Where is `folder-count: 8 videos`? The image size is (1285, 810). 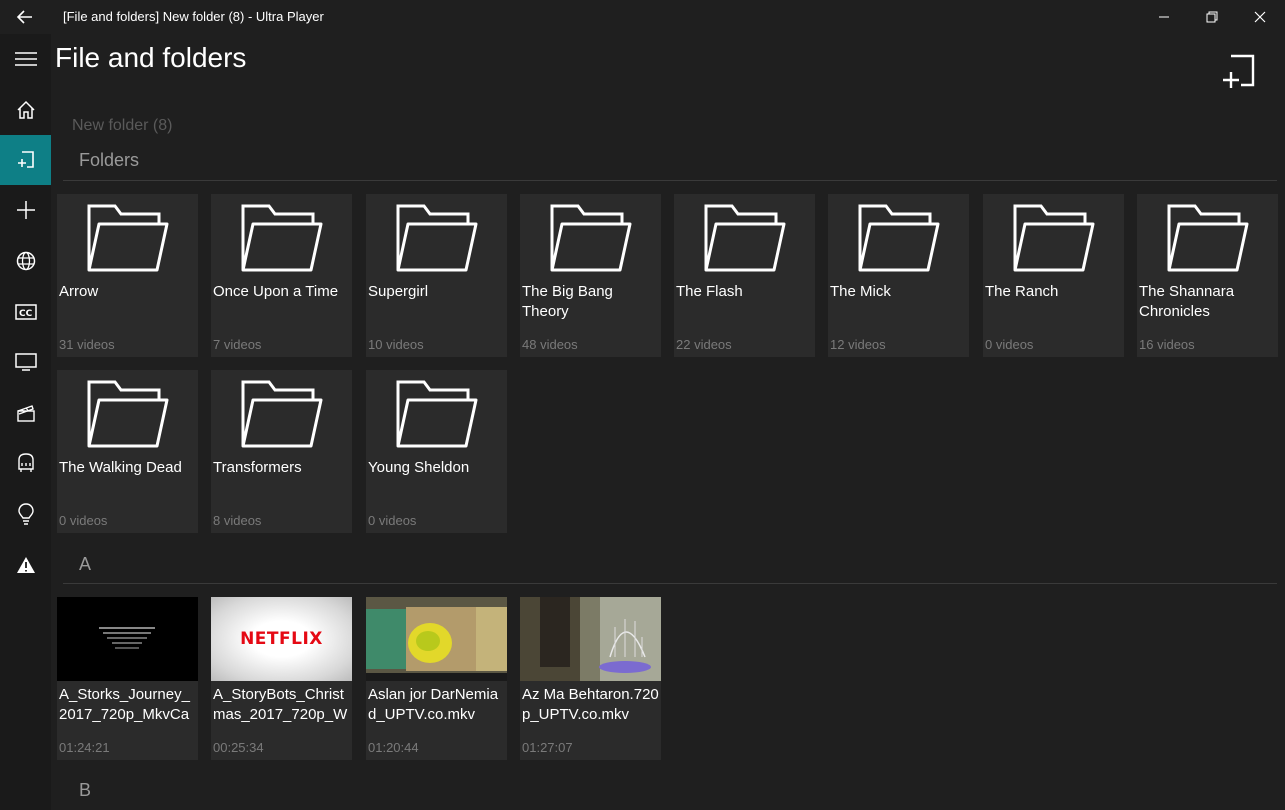 folder-count: 8 videos is located at coordinates (237, 520).